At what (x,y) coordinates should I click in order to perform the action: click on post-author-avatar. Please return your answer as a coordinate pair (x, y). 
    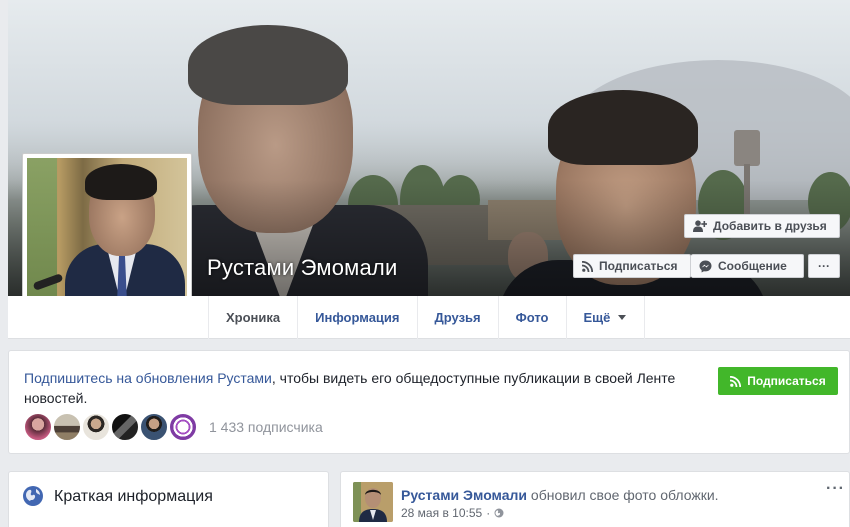
    Looking at the image, I should click on (373, 502).